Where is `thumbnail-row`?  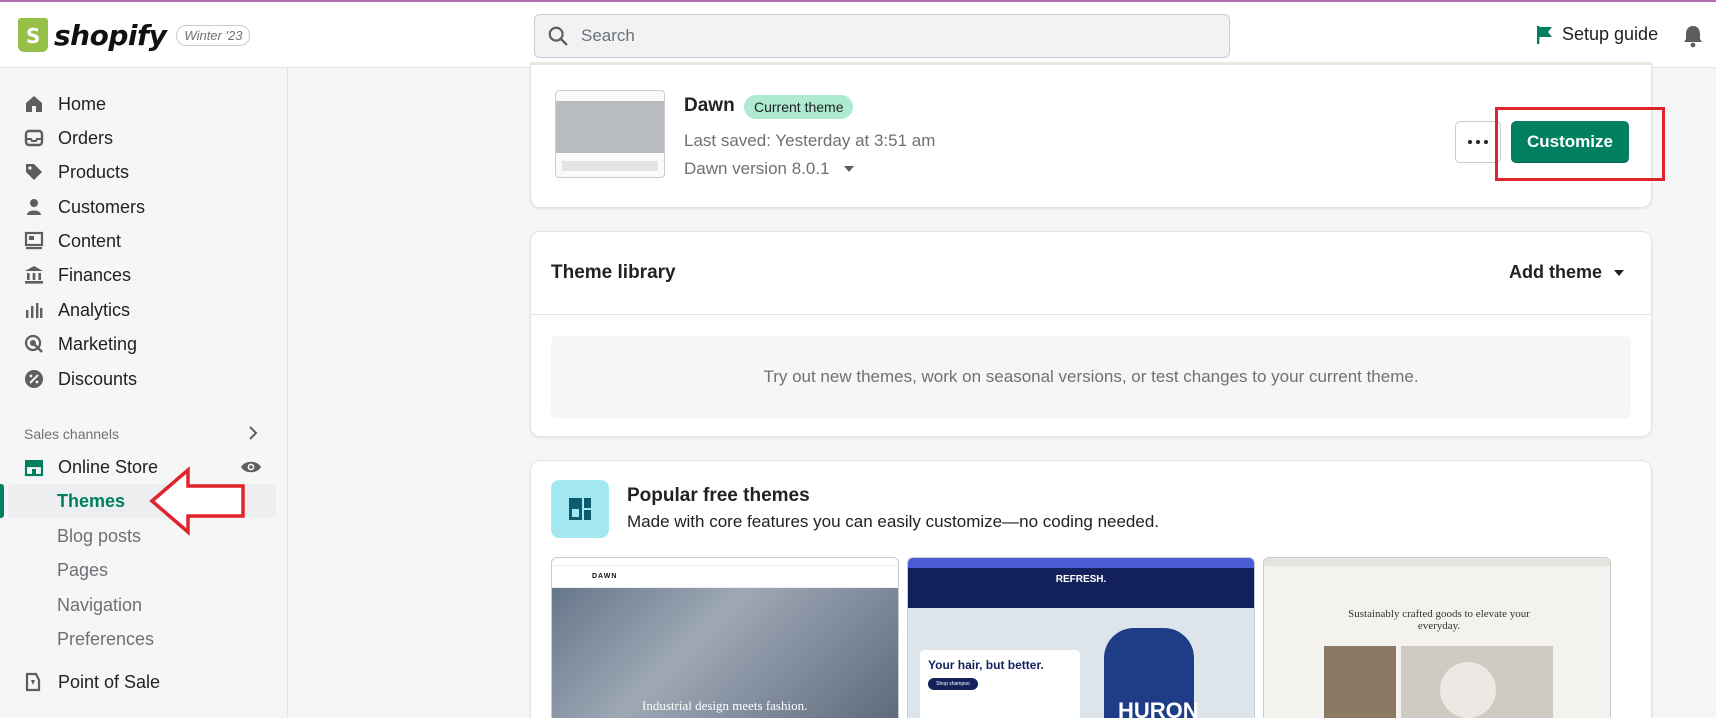
thumbnail-row is located at coordinates (610, 166).